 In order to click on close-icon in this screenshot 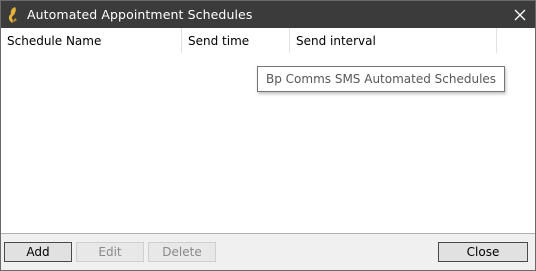, I will do `click(520, 14)`.